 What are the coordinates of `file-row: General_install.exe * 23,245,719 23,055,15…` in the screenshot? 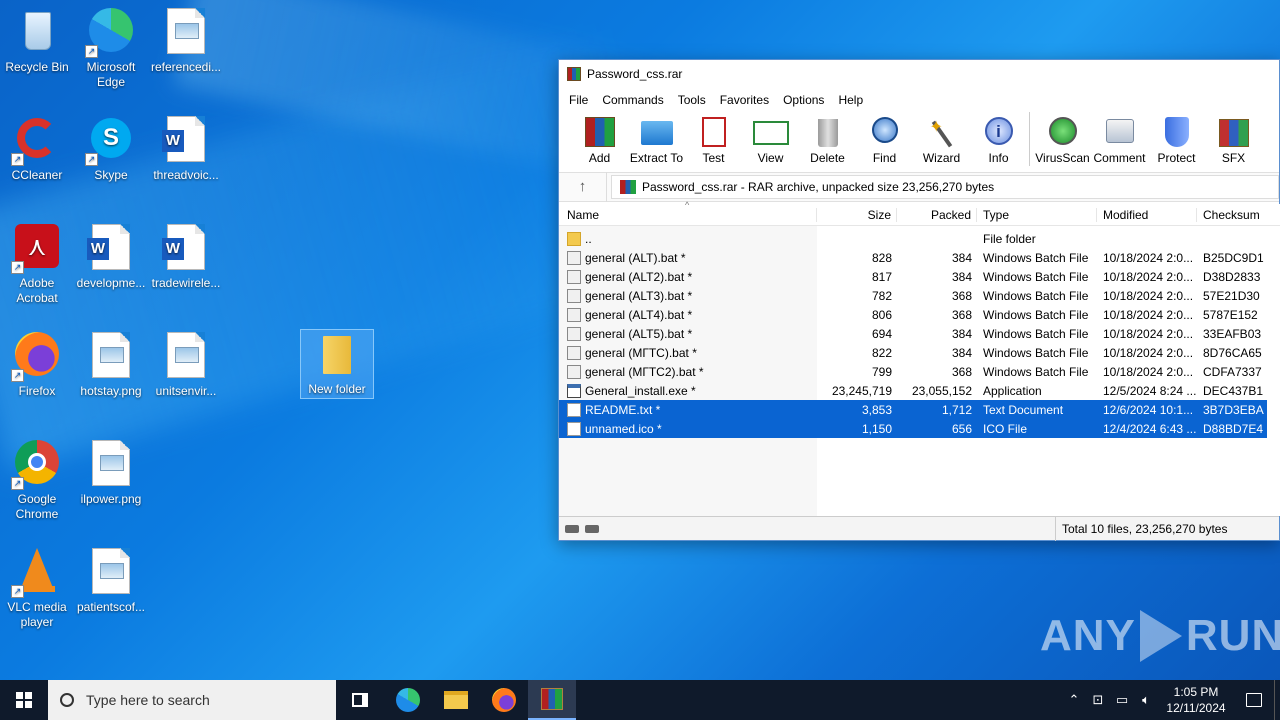 It's located at (919, 390).